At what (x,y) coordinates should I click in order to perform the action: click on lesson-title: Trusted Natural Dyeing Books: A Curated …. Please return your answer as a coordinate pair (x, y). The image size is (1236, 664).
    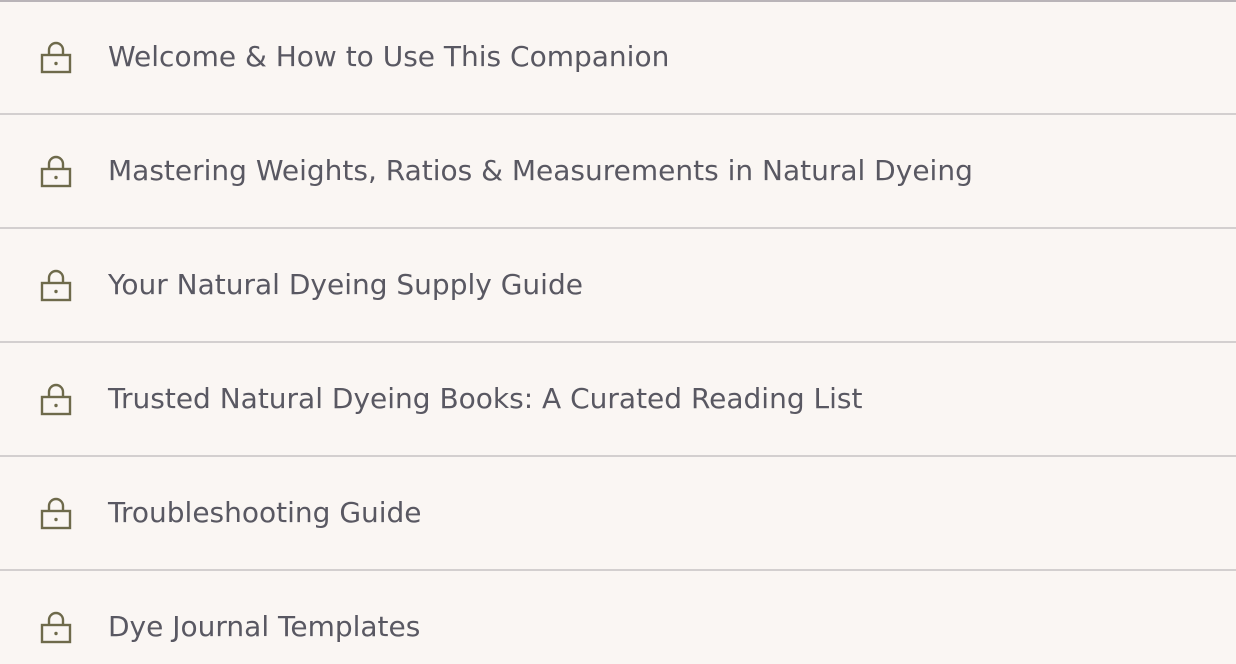
    Looking at the image, I should click on (485, 398).